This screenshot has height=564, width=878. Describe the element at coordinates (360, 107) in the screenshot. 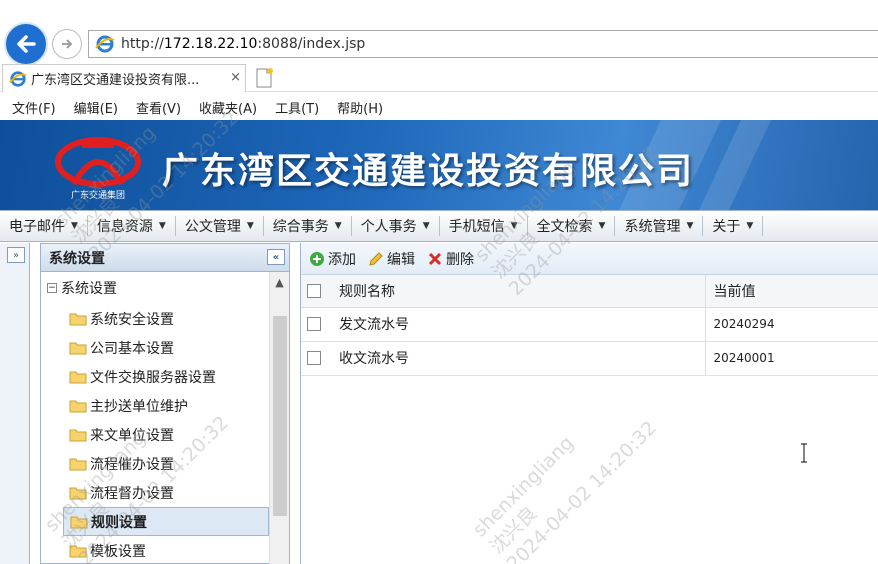

I see `menu-help: 帮助(H)` at that location.